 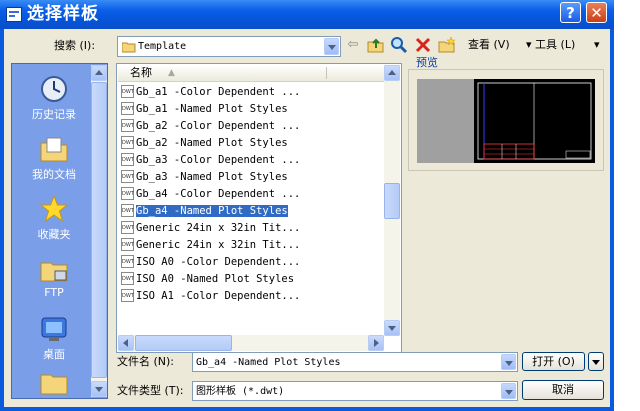 I want to click on app-icon, so click(x=14, y=14).